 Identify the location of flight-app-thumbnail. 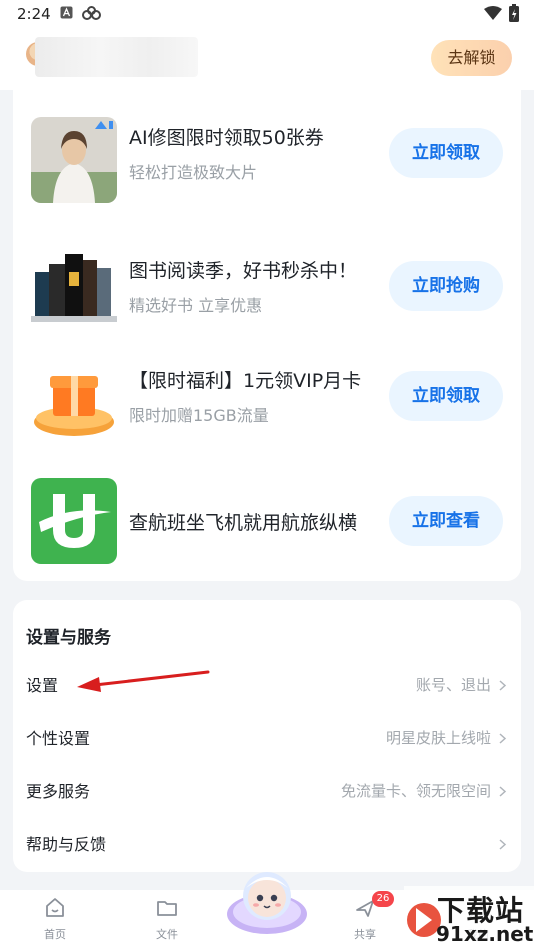
(74, 521).